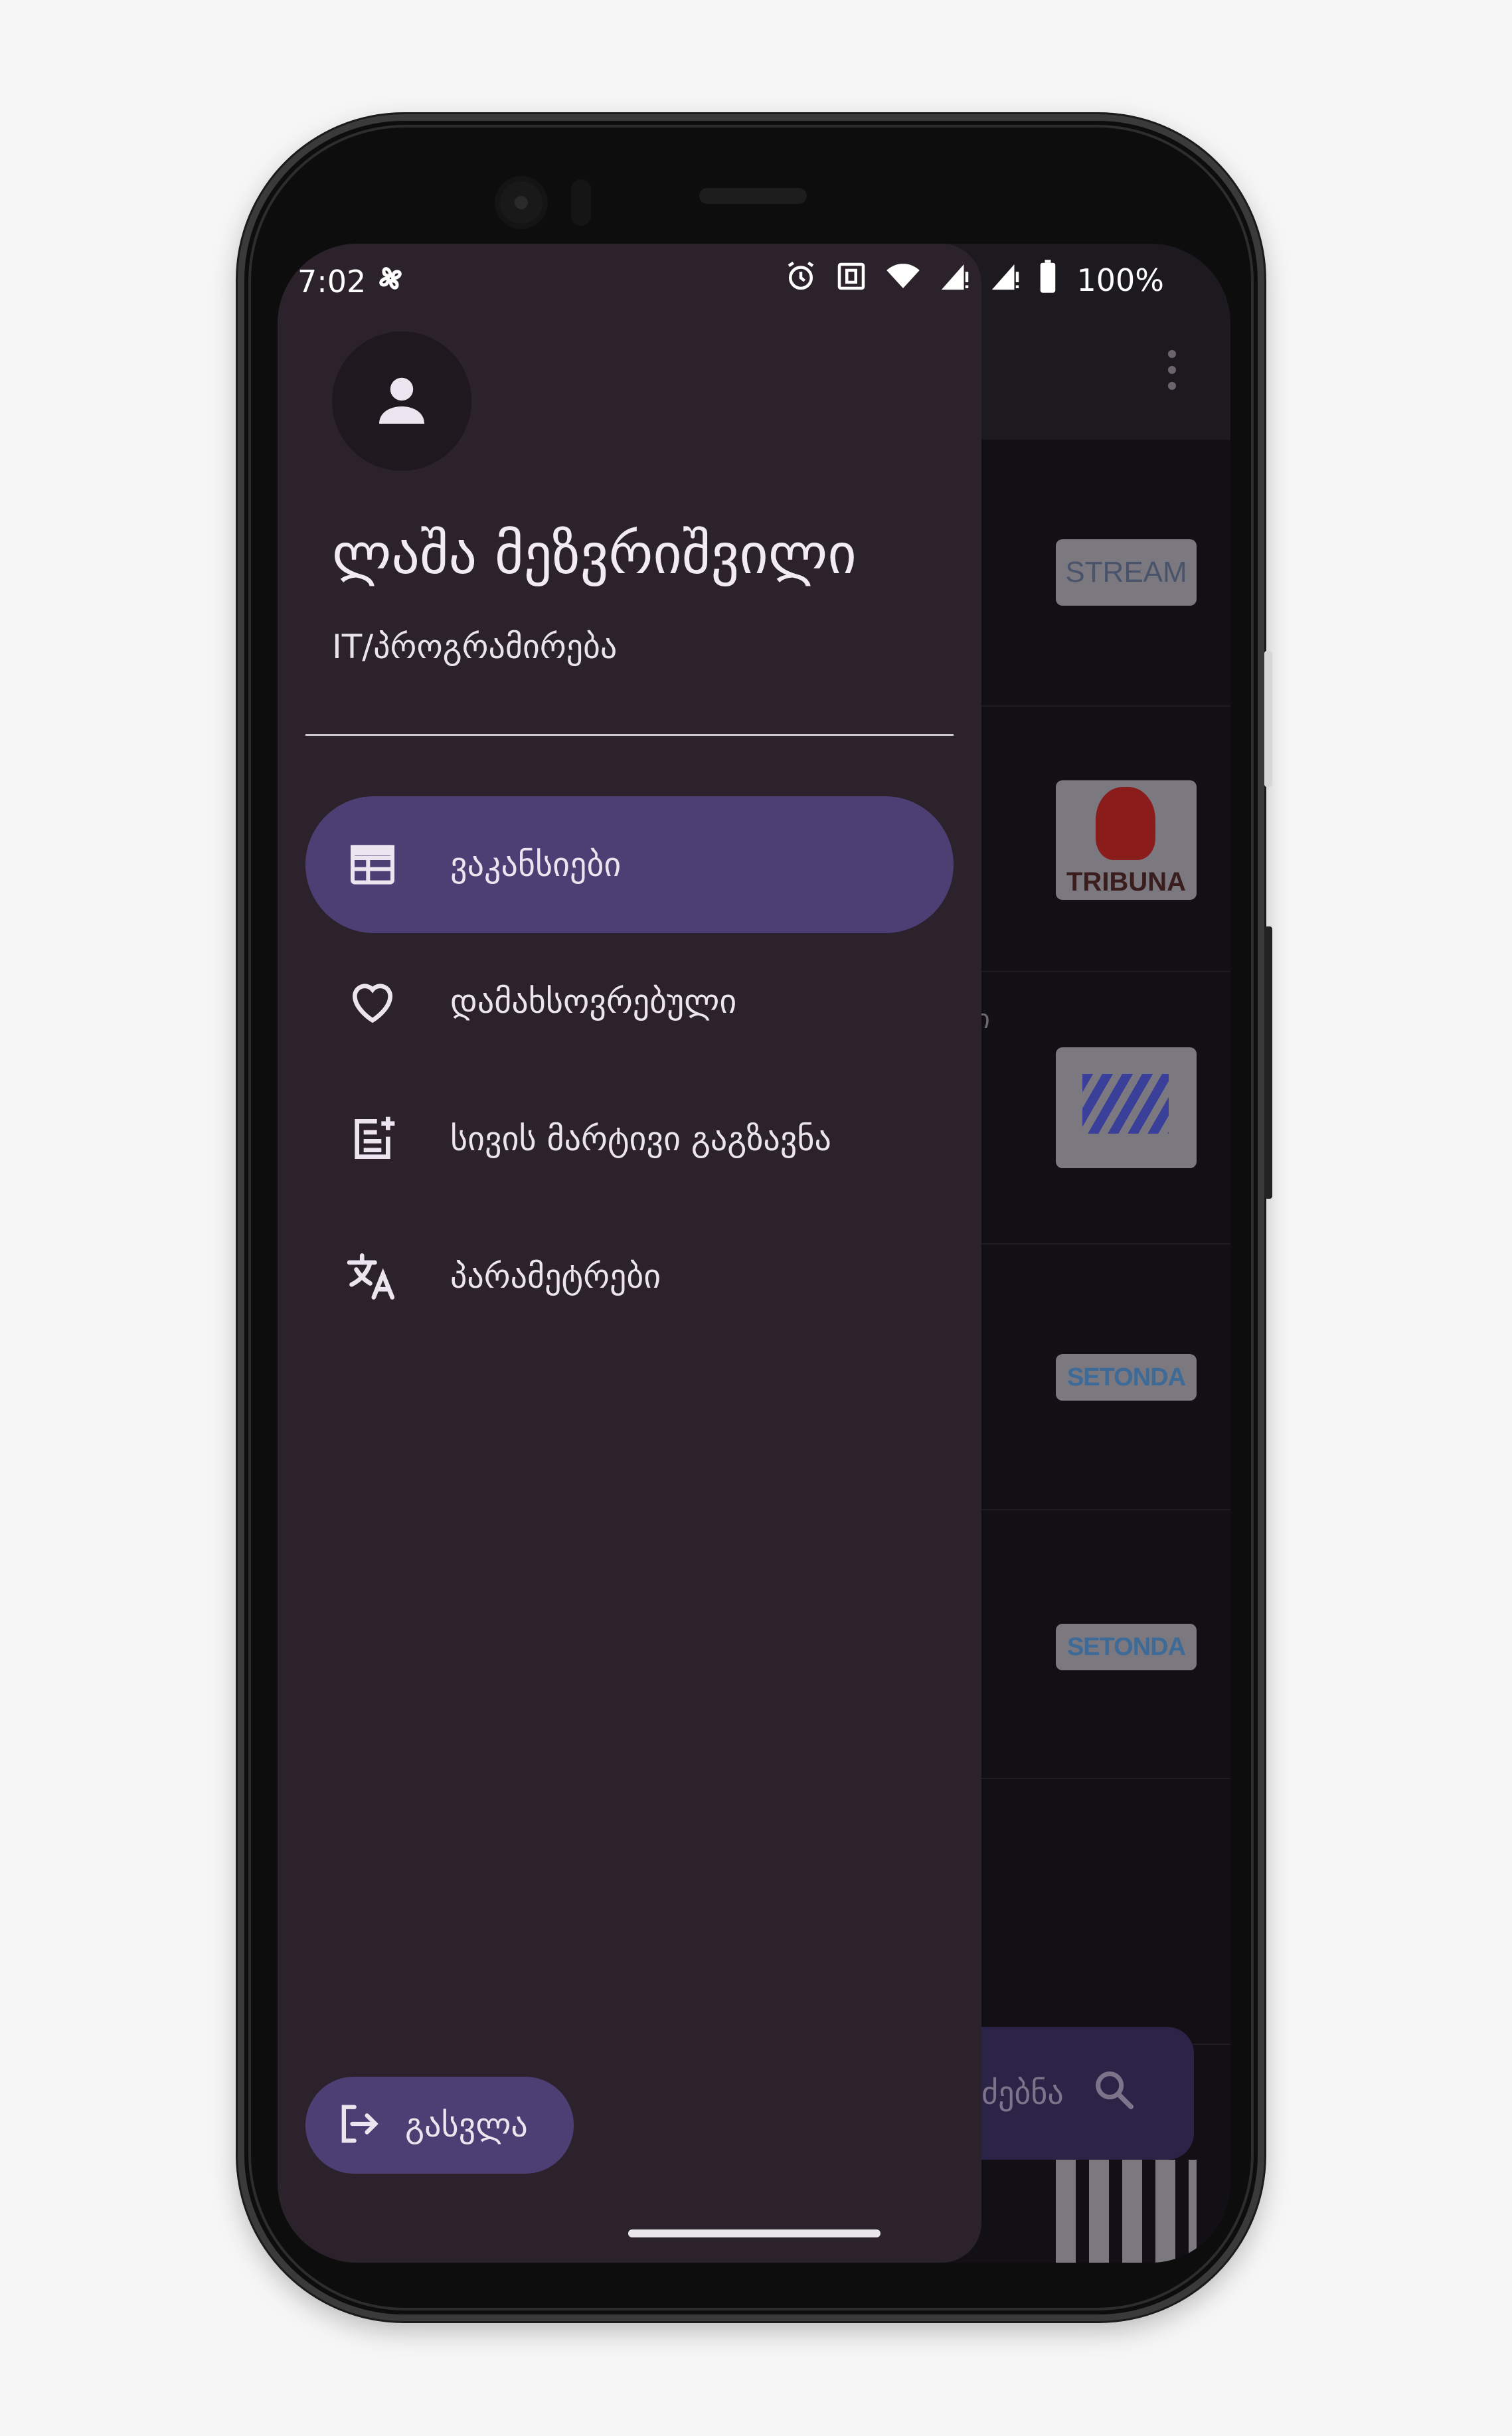  What do you see at coordinates (1268, 719) in the screenshot?
I see `power-button` at bounding box center [1268, 719].